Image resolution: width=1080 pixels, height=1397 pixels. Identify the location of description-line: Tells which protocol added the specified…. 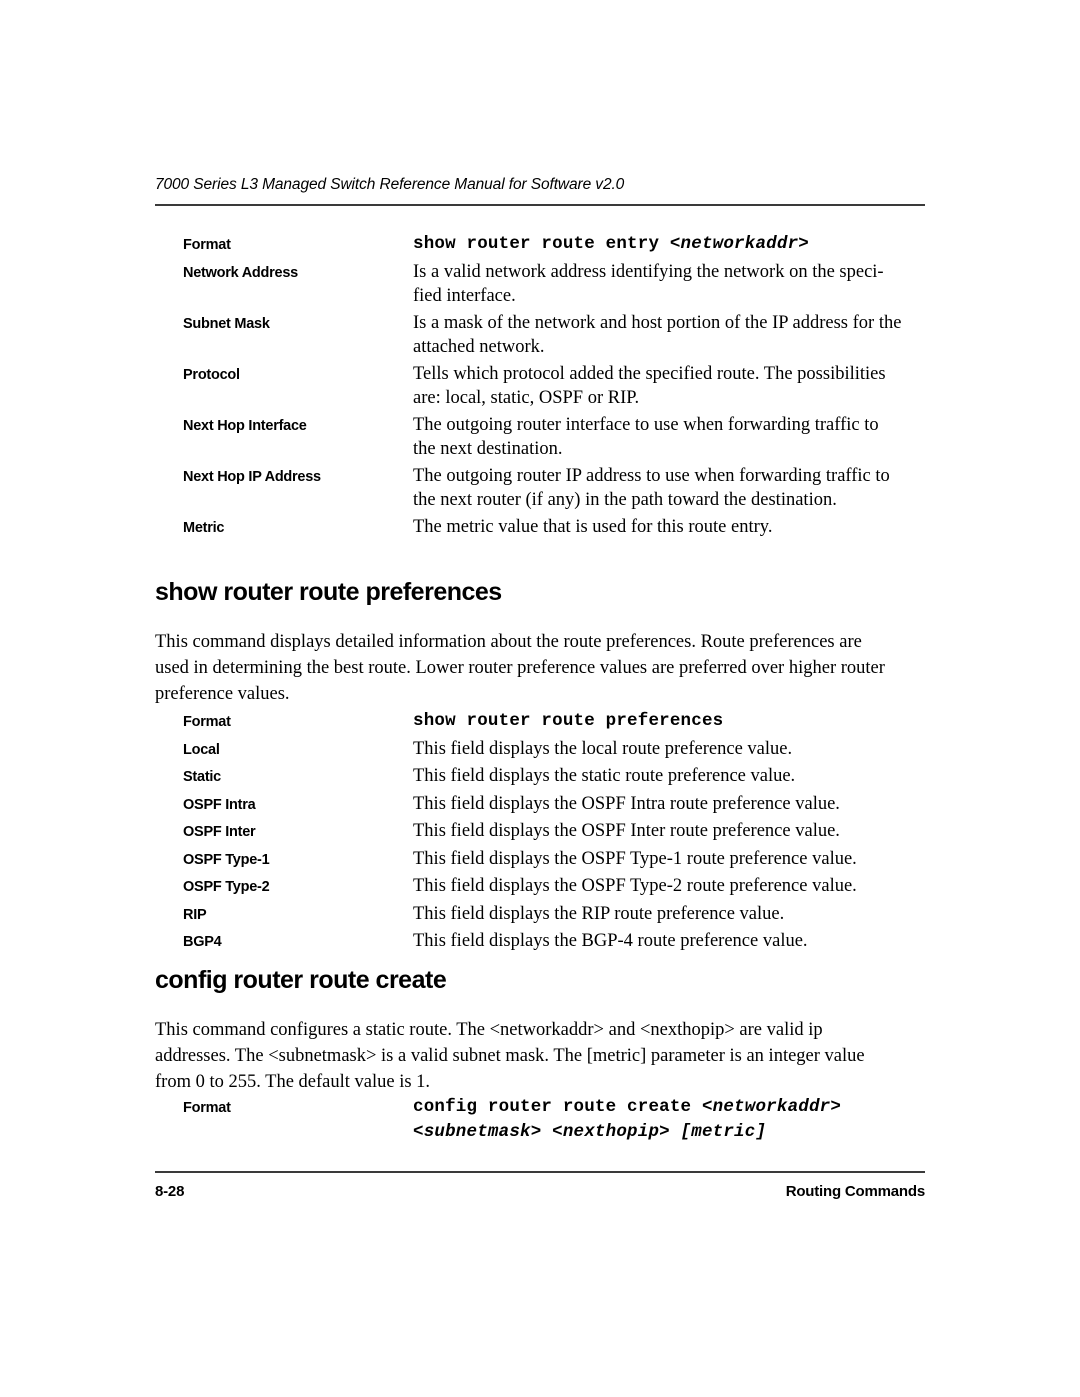
(649, 373).